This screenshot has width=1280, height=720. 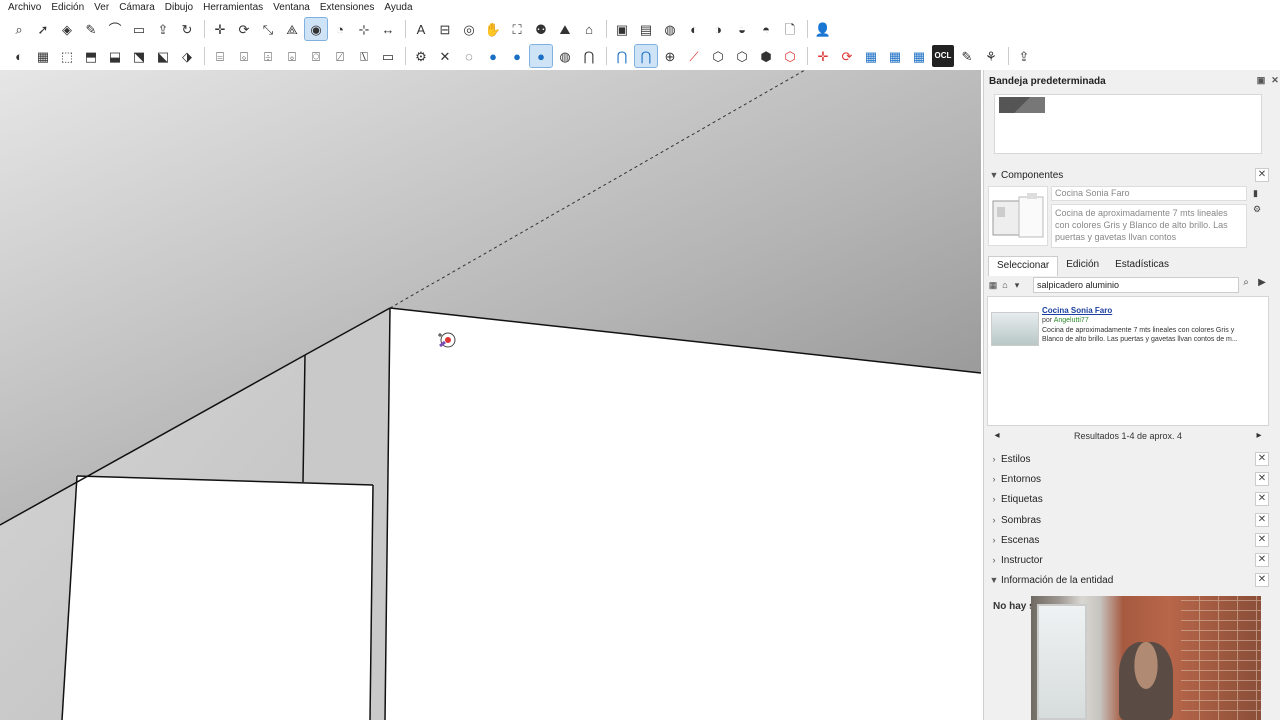 What do you see at coordinates (622, 29) in the screenshot?
I see `extension-warehouse-icon: ▣` at bounding box center [622, 29].